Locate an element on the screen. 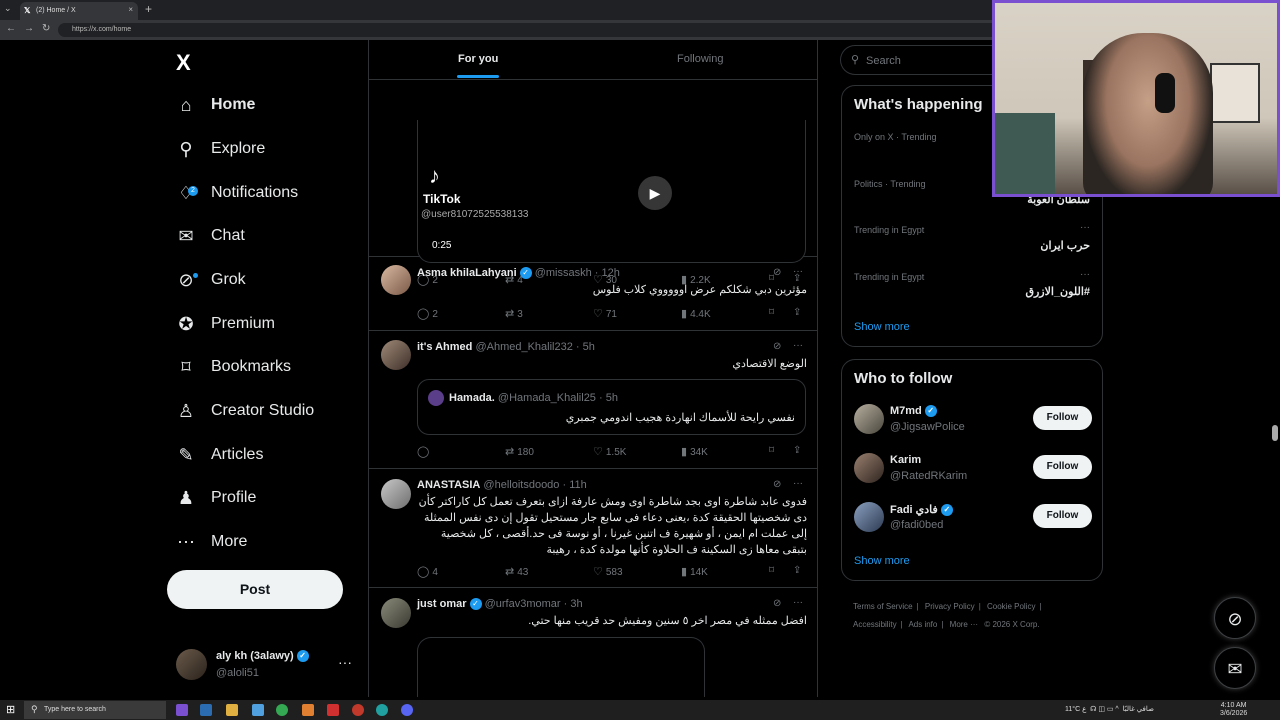  footer-link: Accessibility is located at coordinates (875, 624).